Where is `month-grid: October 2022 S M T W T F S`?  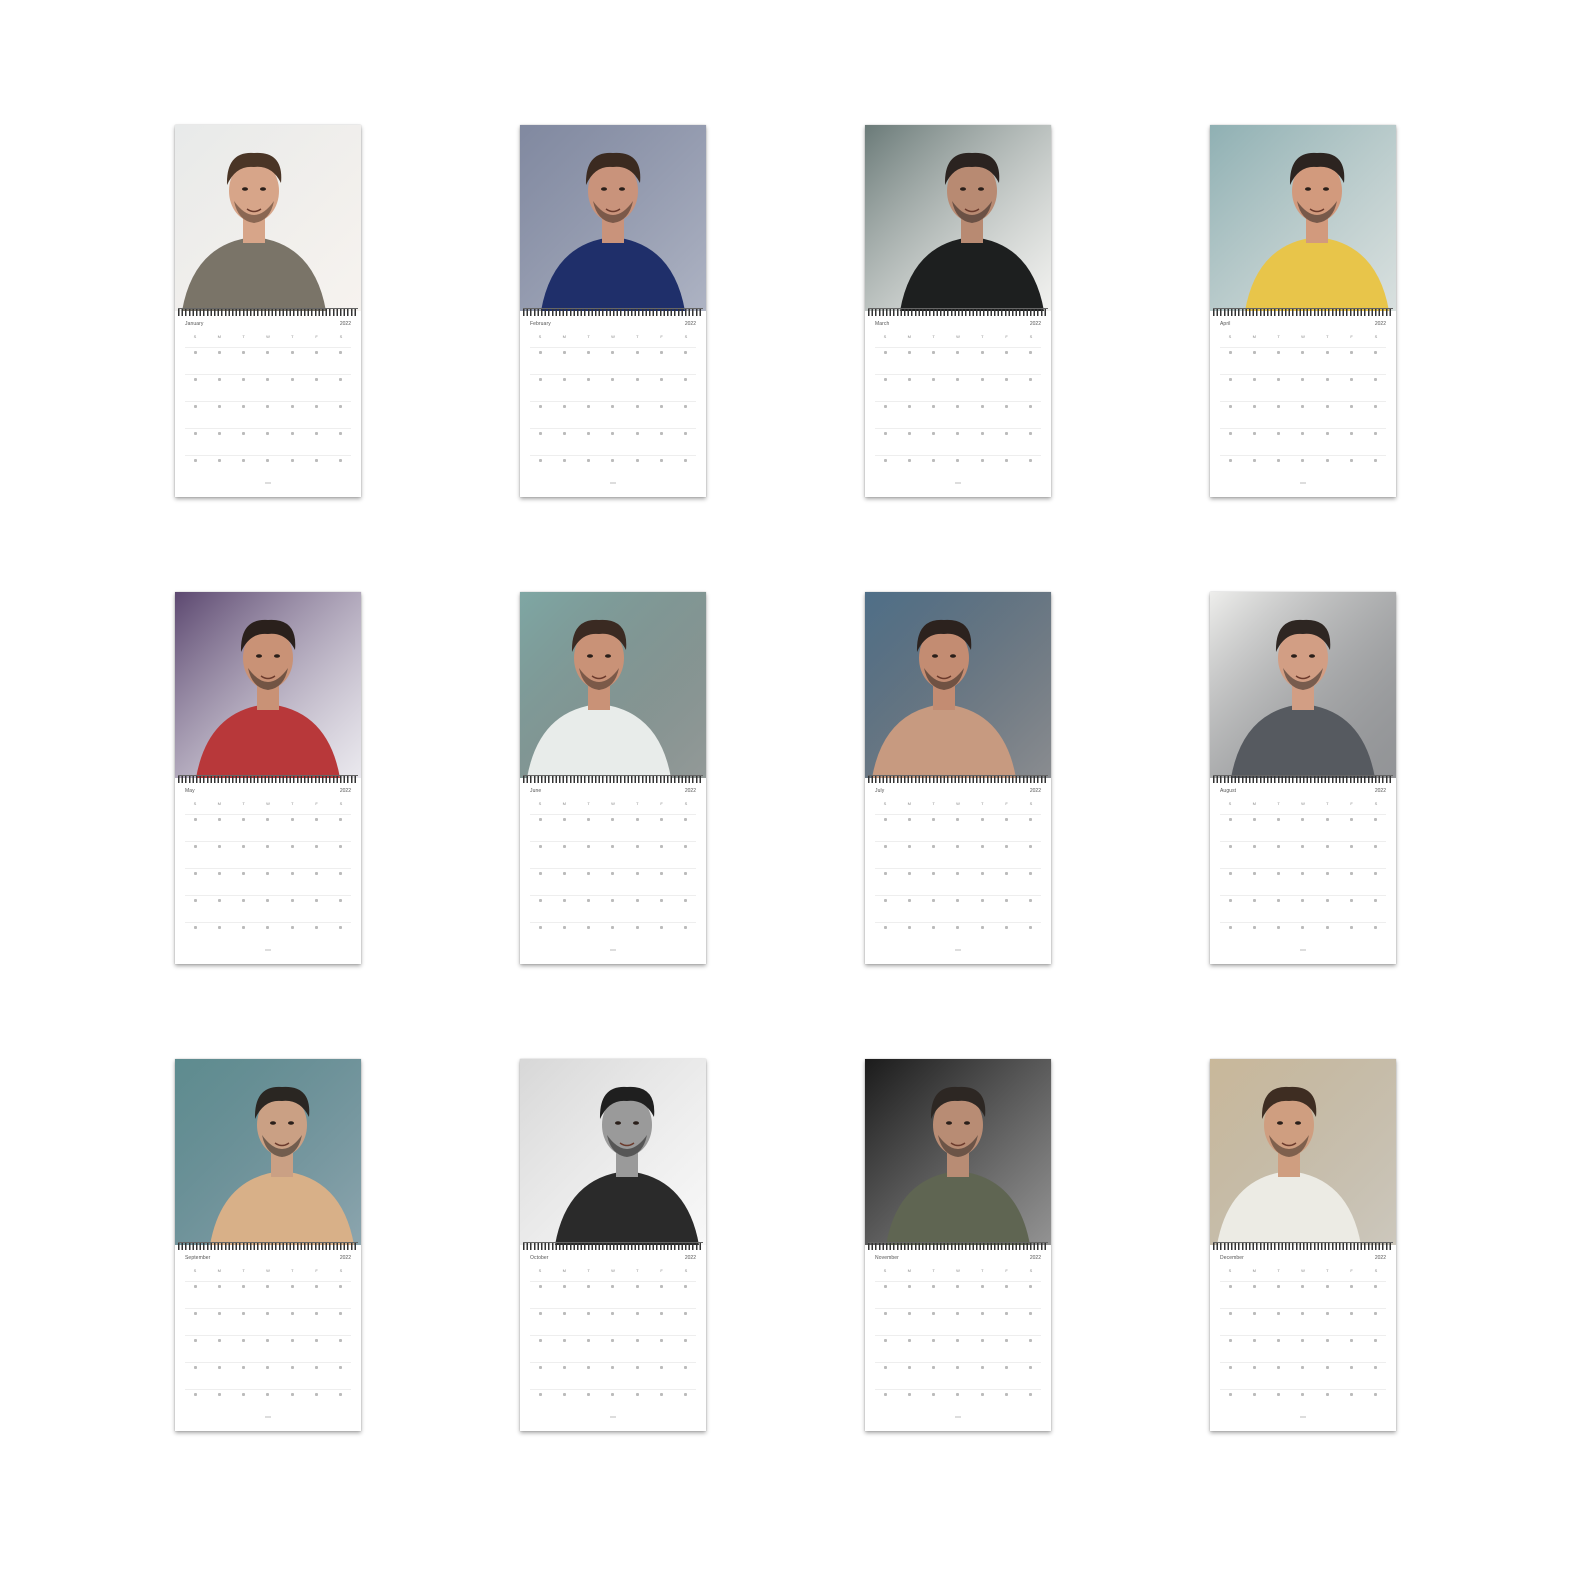
month-grid: October 2022 S M T W T F S is located at coordinates (613, 1341).